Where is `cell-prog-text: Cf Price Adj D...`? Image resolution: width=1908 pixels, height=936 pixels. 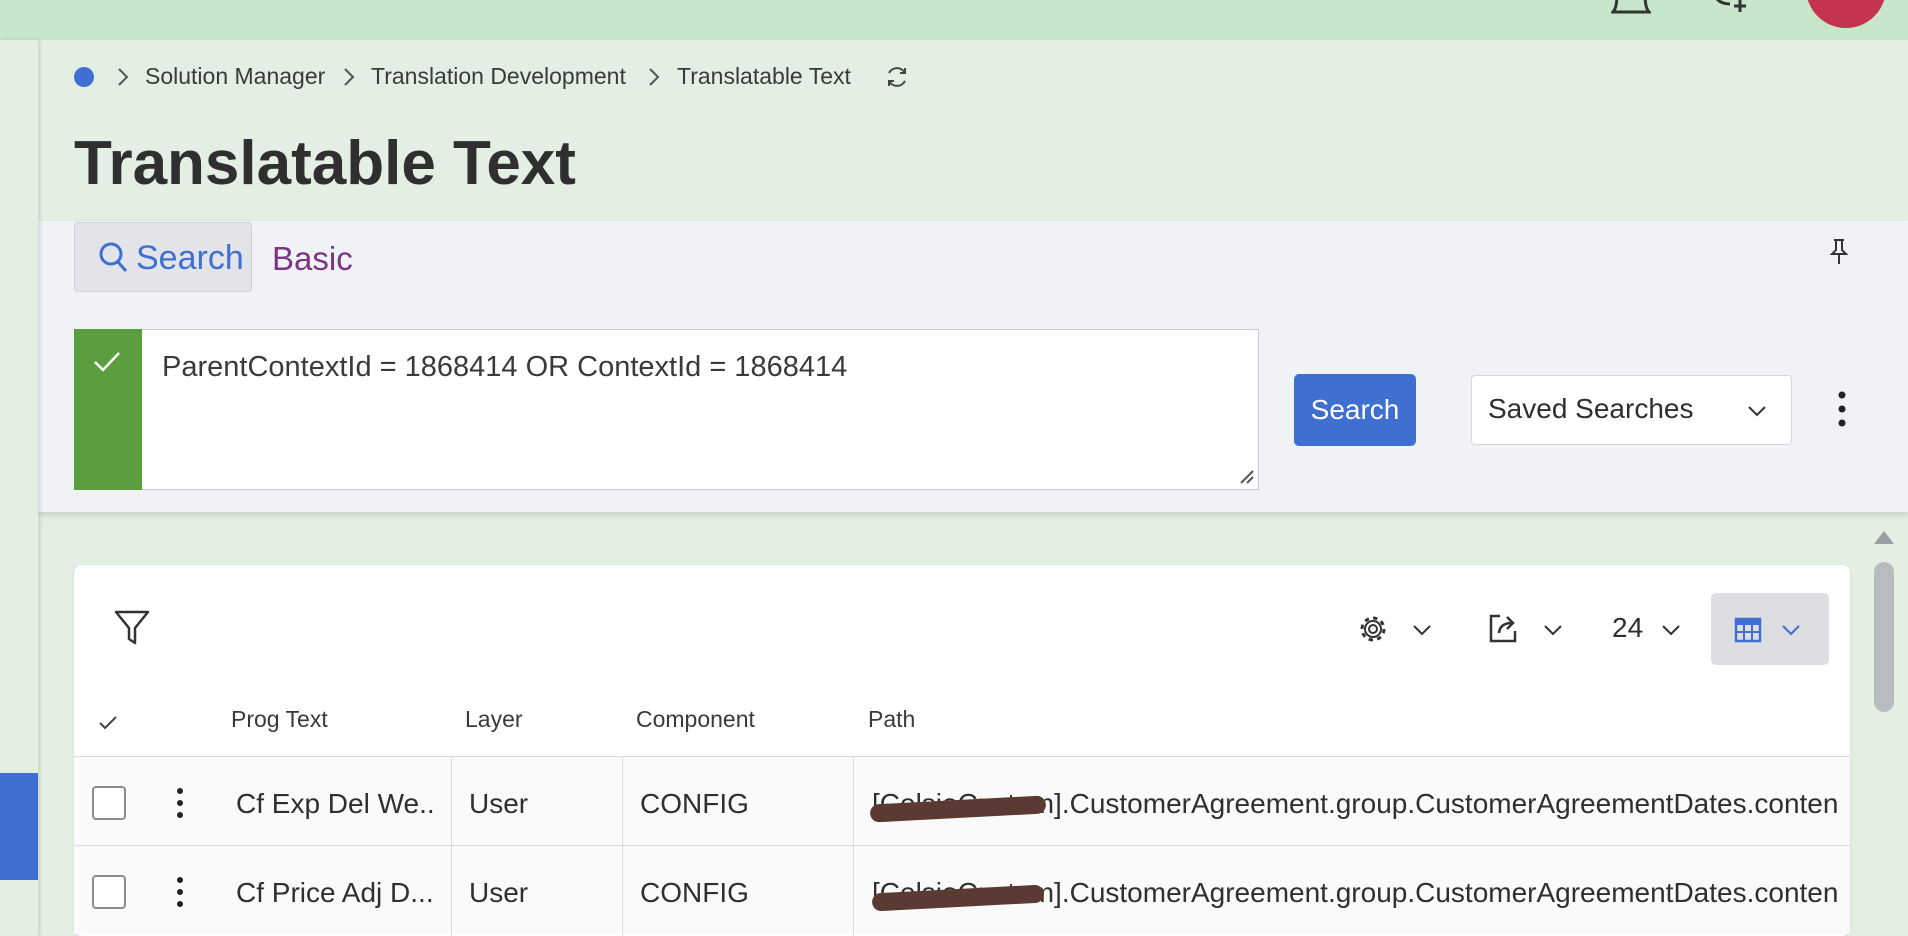 cell-prog-text: Cf Price Adj D... is located at coordinates (335, 892).